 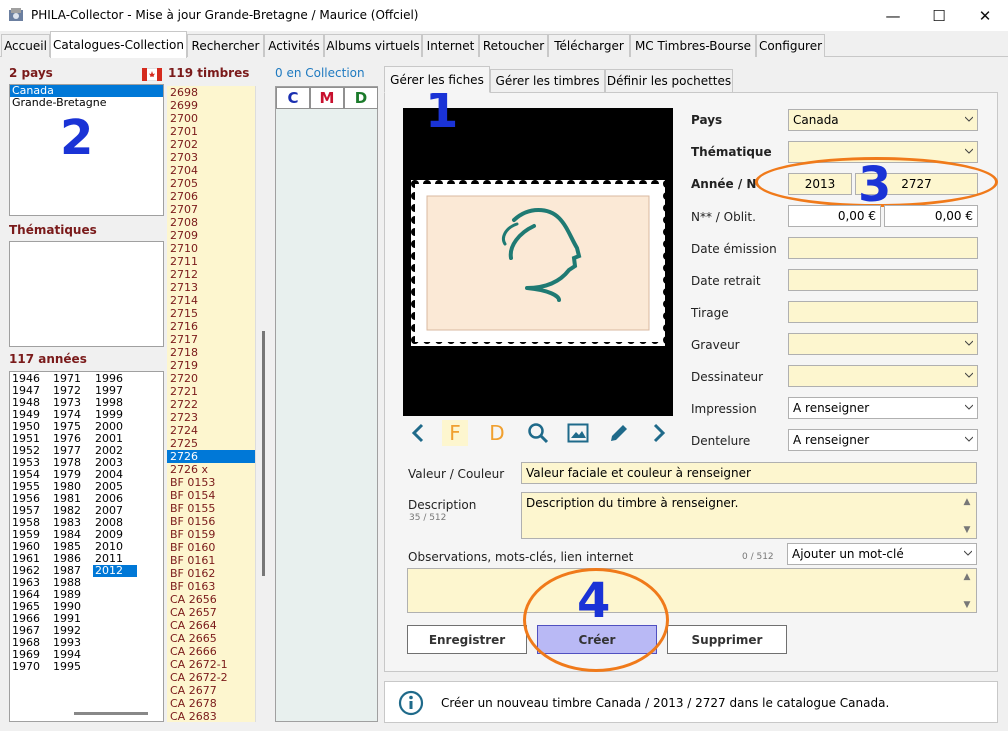 I want to click on collection-m-button: M, so click(x=327, y=98).